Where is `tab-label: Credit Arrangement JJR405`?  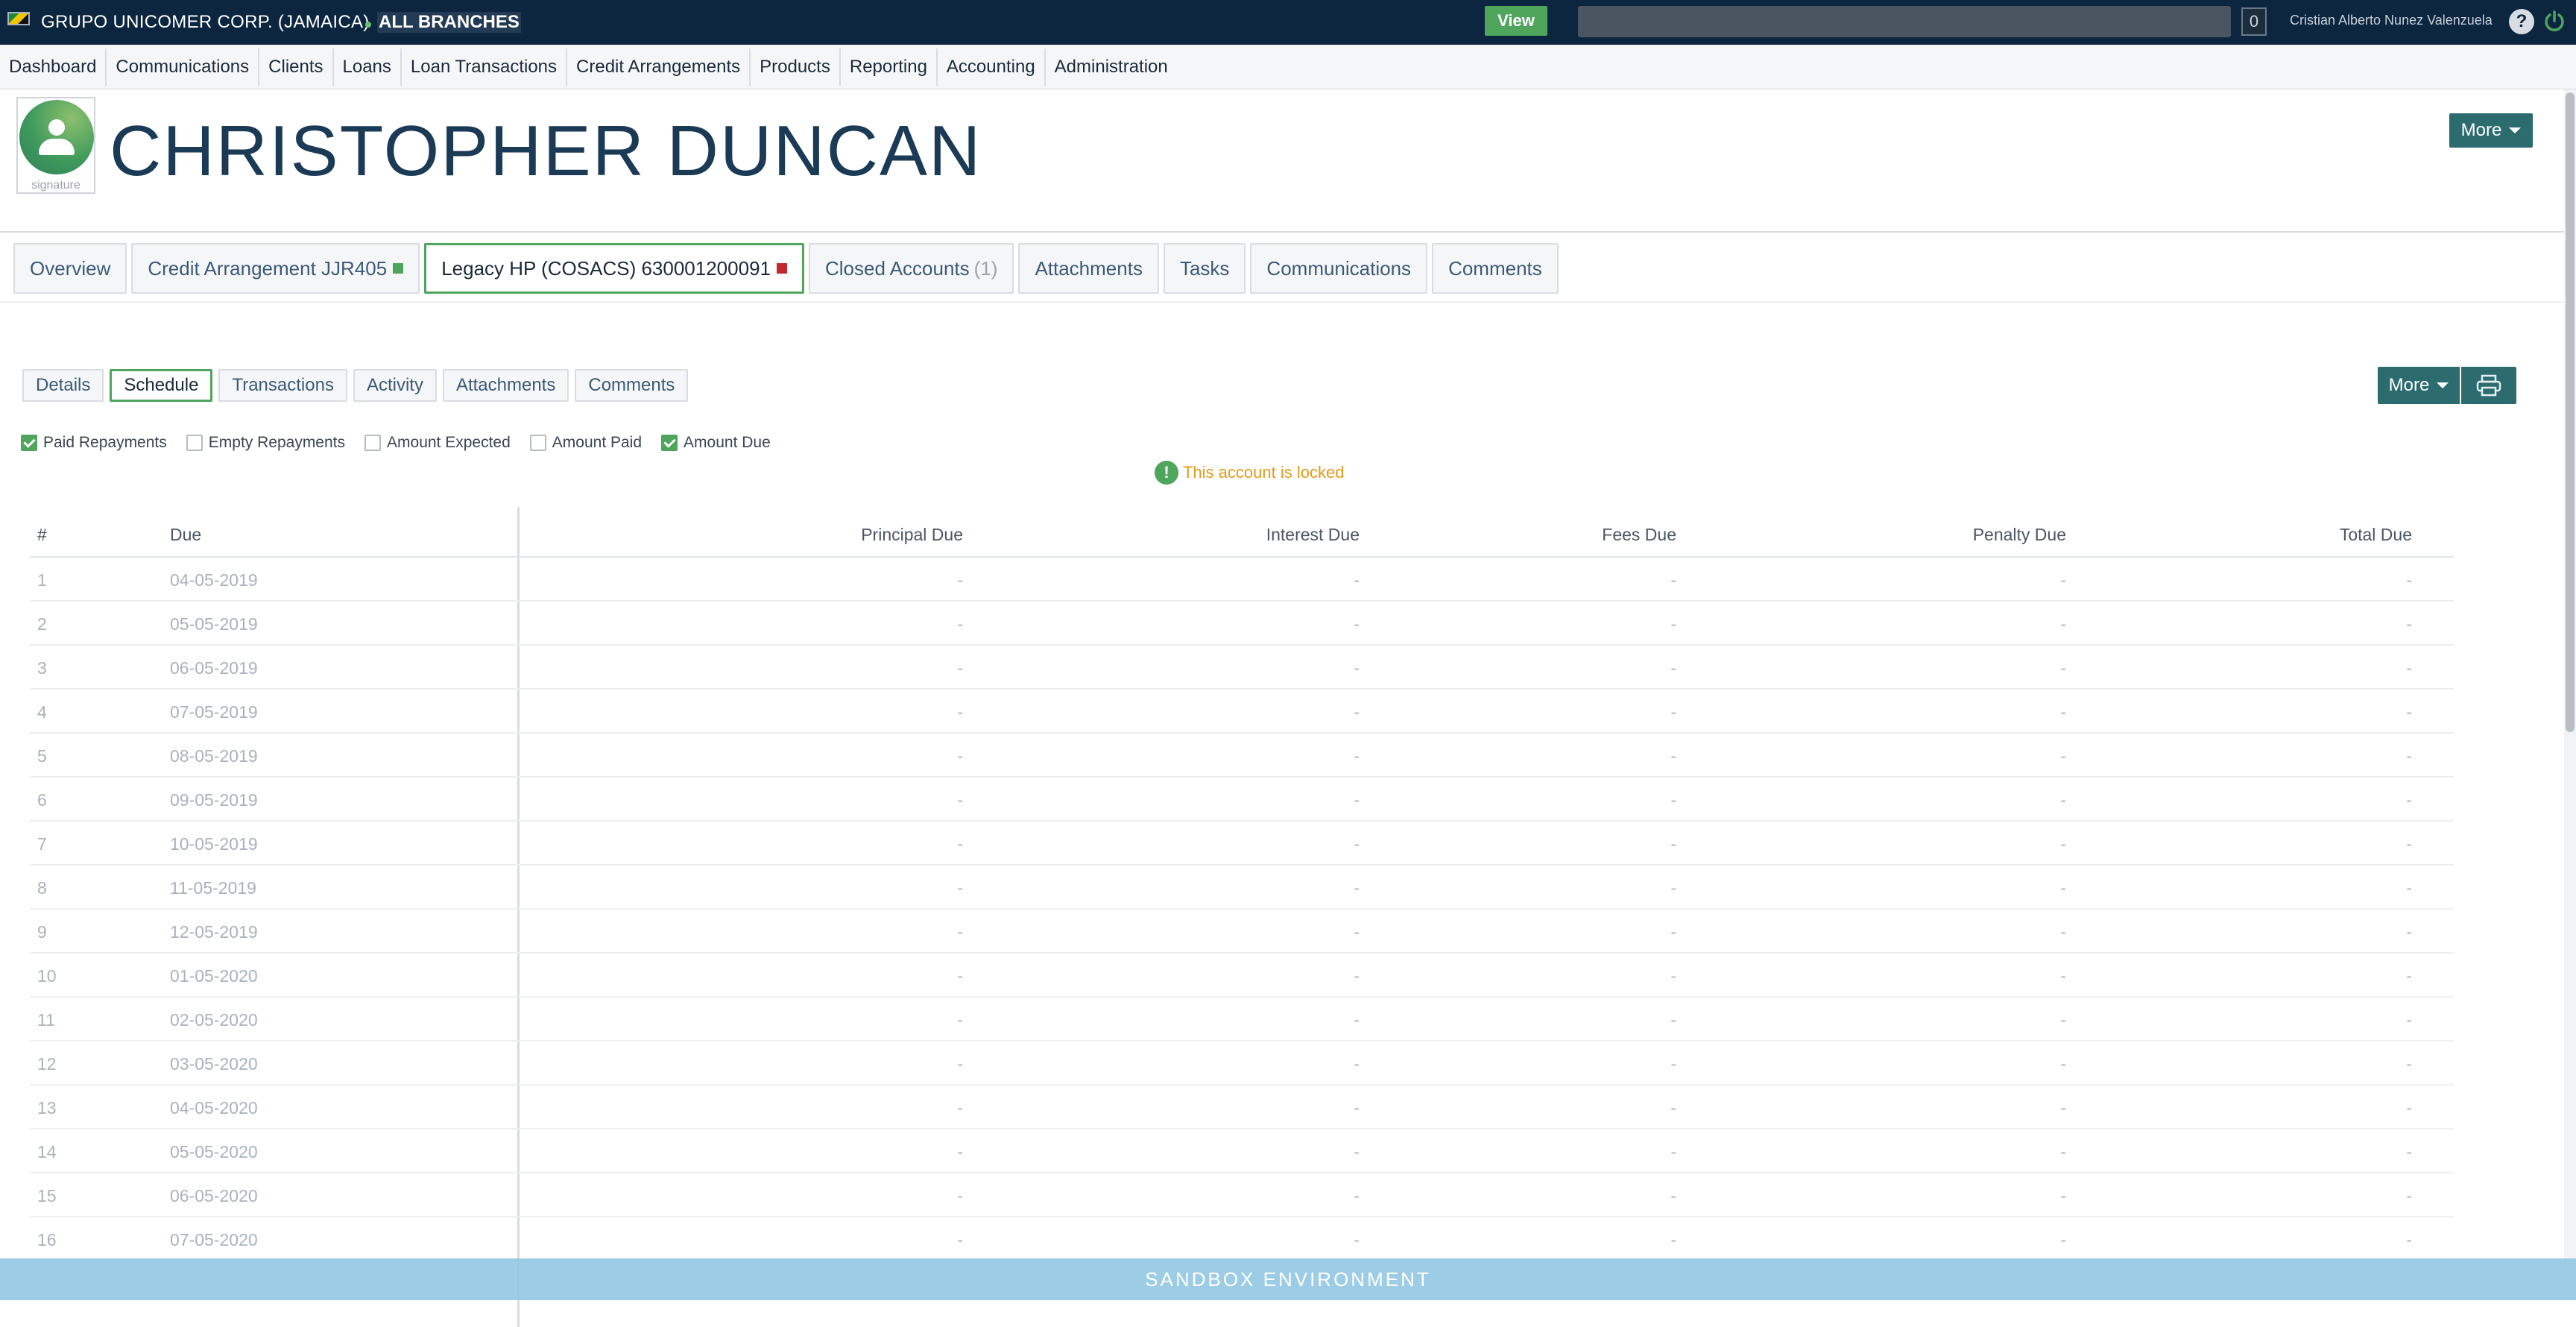
tab-label: Credit Arrangement JJR405 is located at coordinates (268, 268).